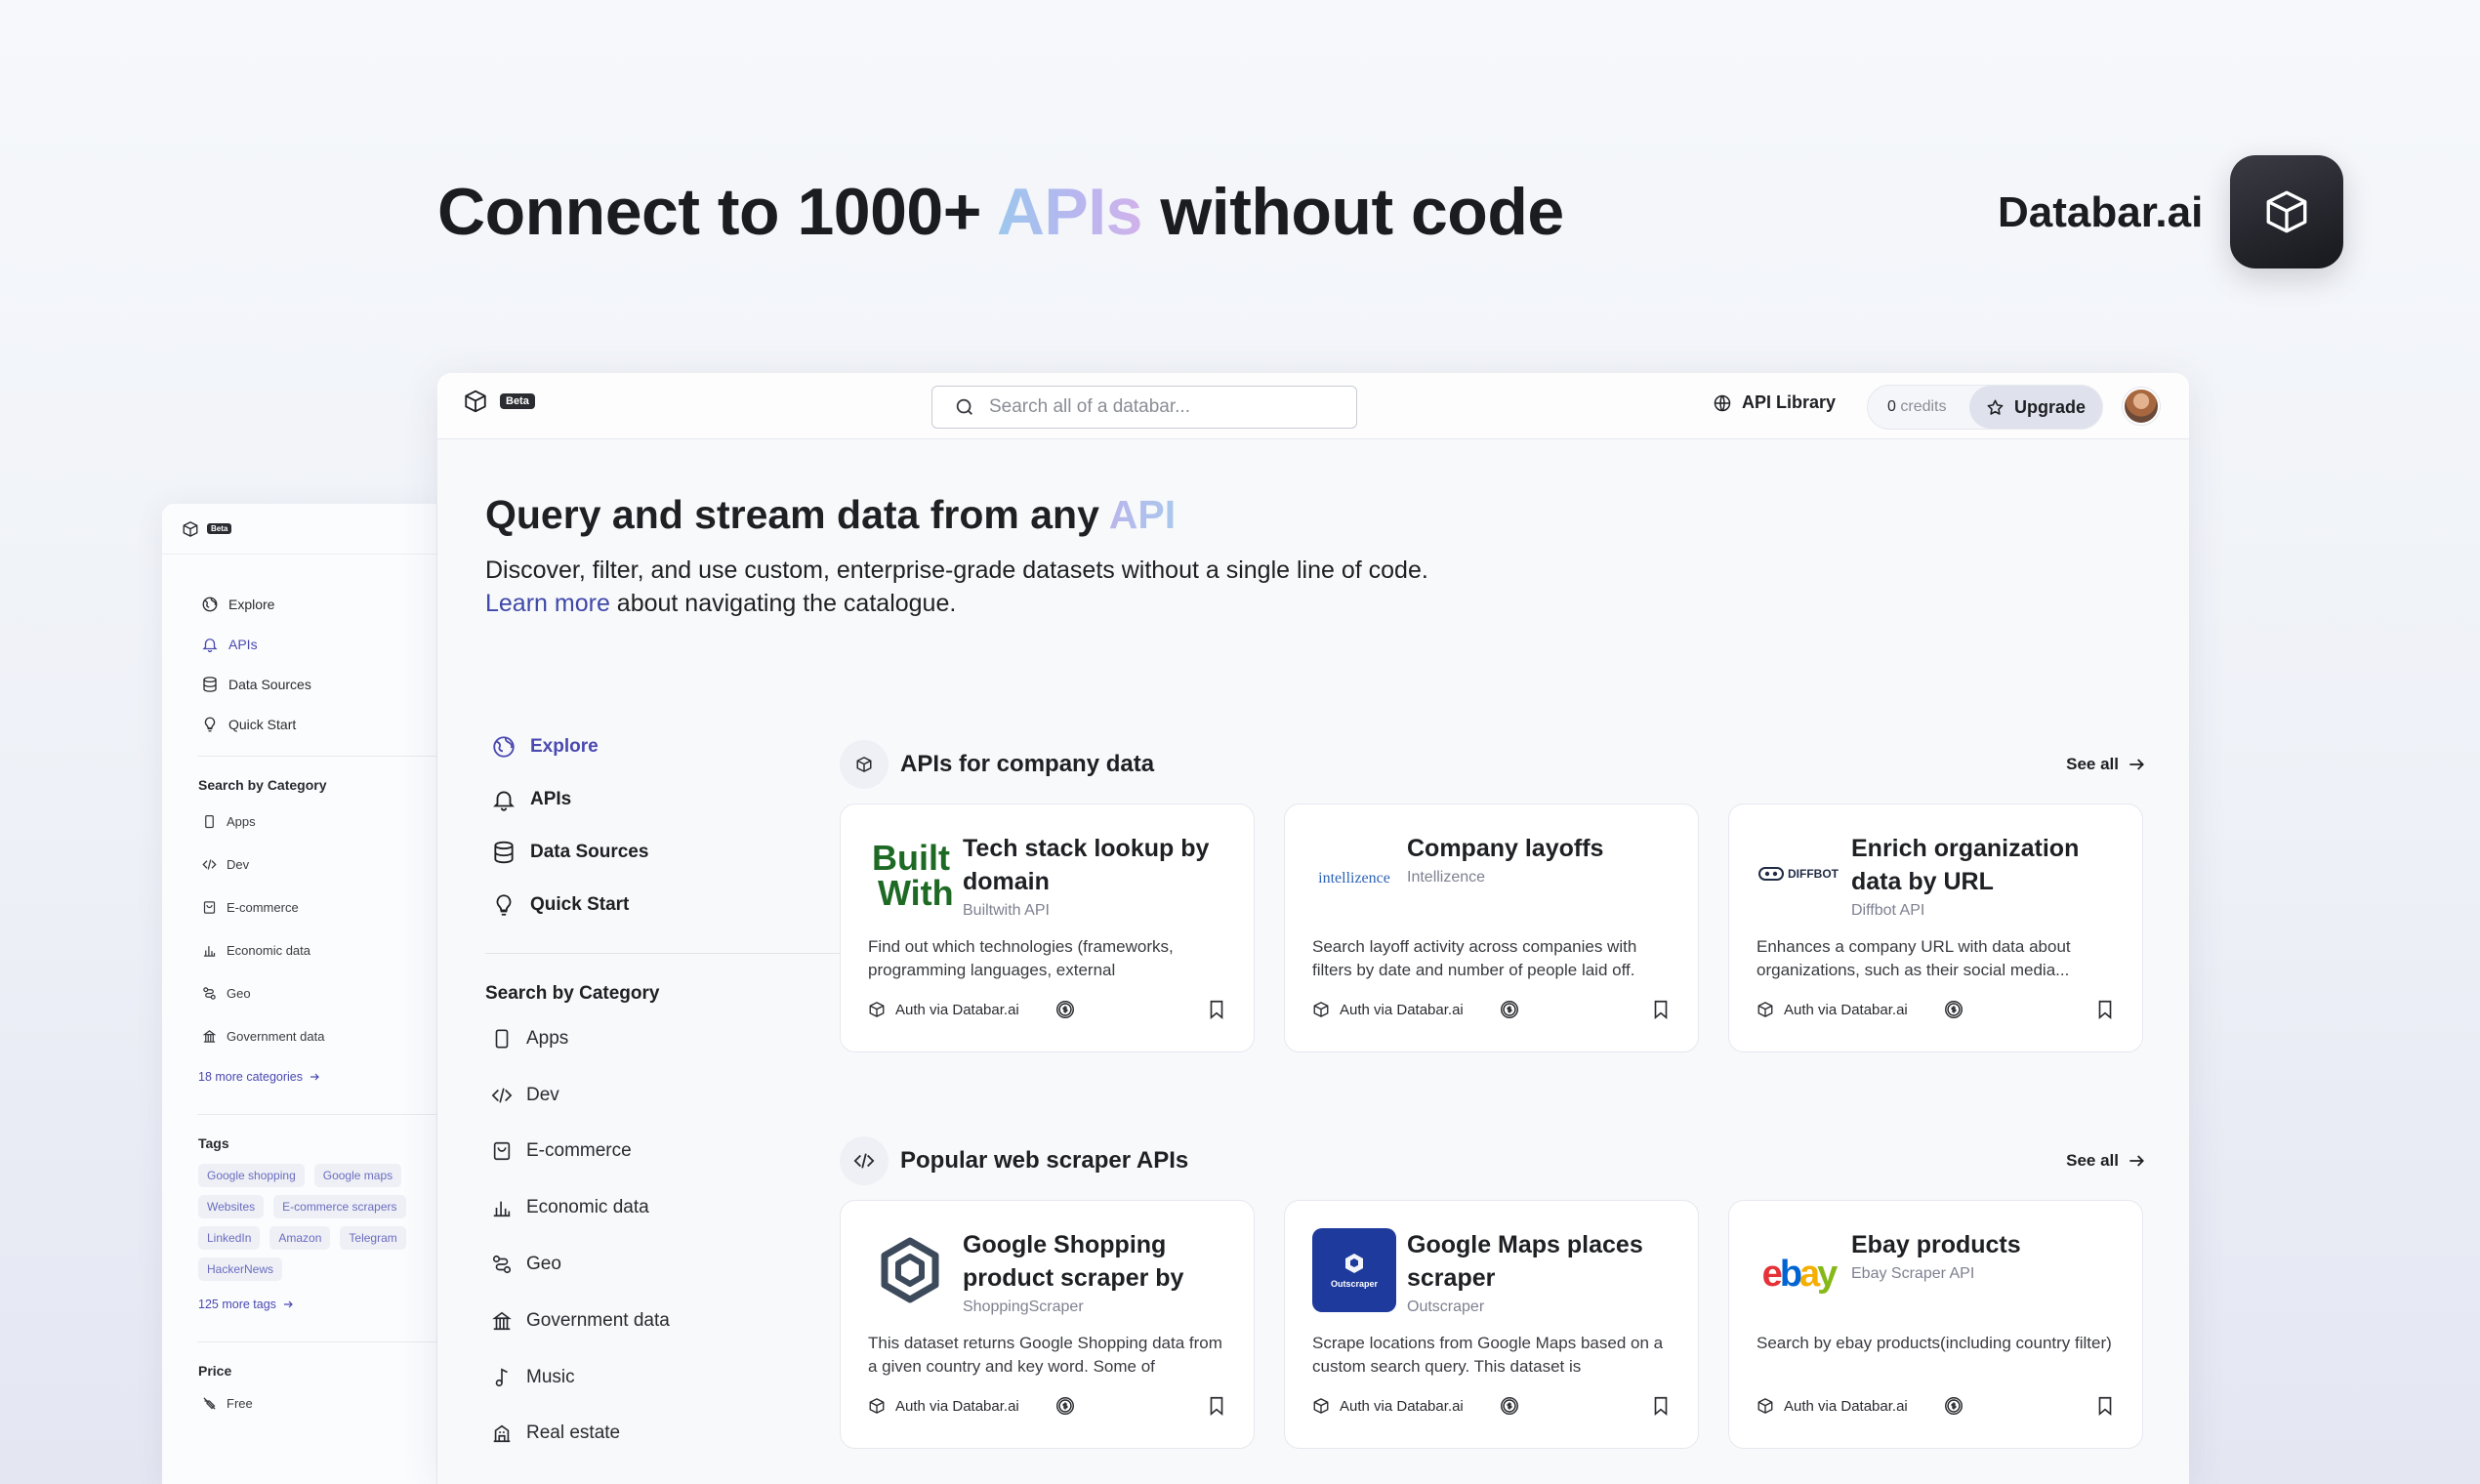 Image resolution: width=2480 pixels, height=1484 pixels. Describe the element at coordinates (670, 747) in the screenshot. I see `nav-explore: Explore` at that location.